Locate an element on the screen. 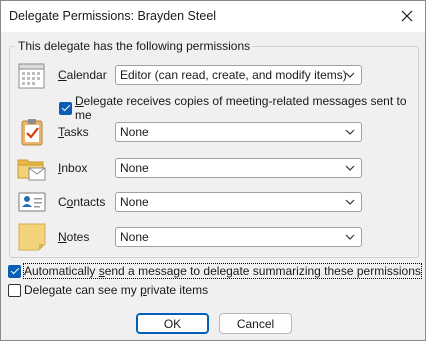 Image resolution: width=426 pixels, height=341 pixels. inbox-permission-value: None is located at coordinates (134, 168).